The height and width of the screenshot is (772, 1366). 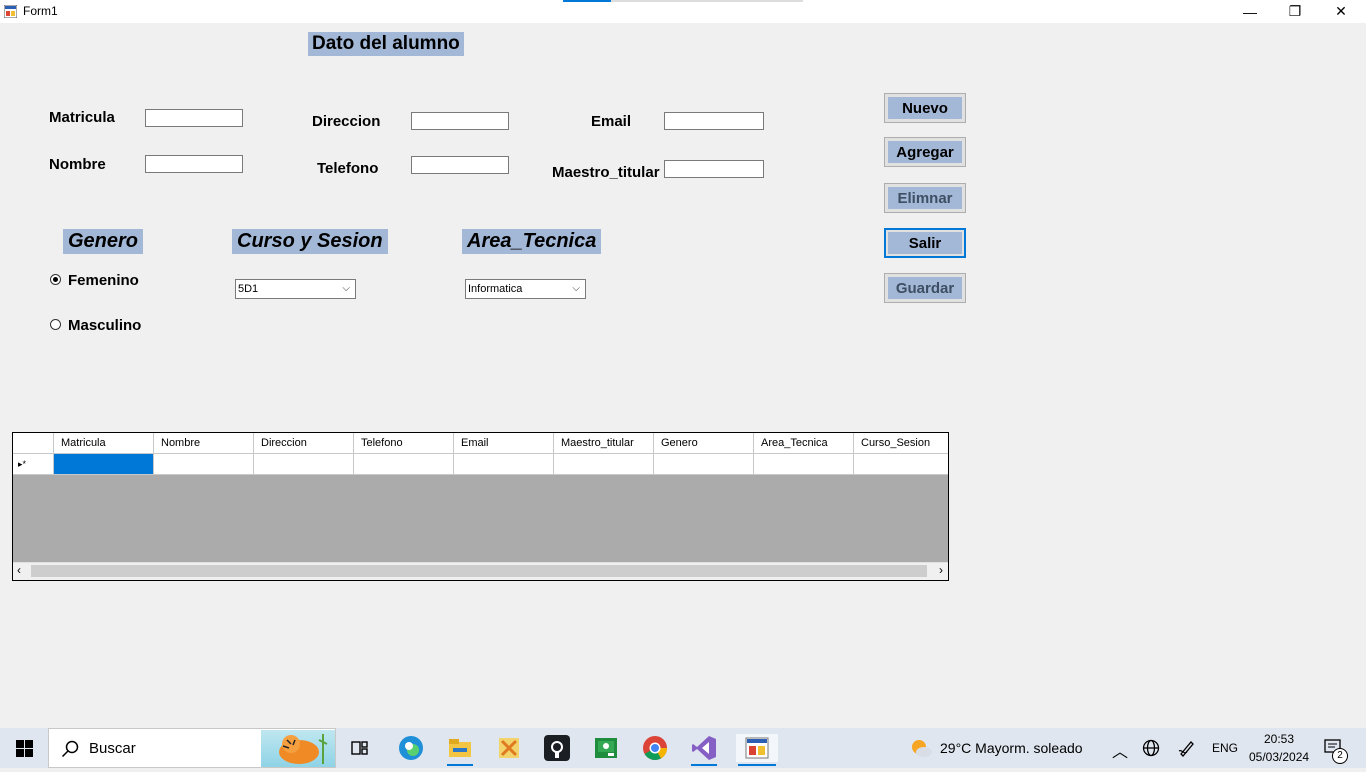 I want to click on tiger-illustration-icon, so click(x=303, y=749).